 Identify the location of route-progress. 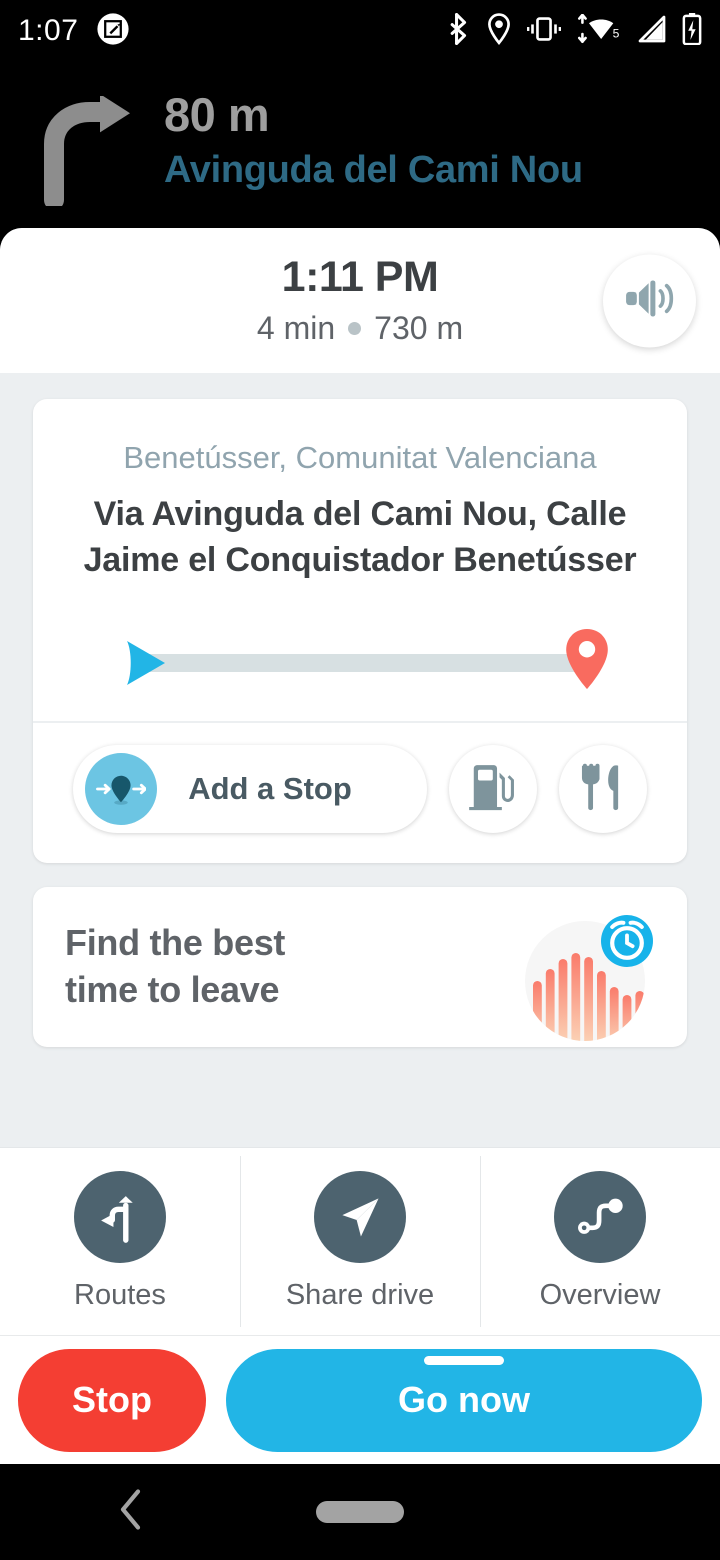
(360, 663).